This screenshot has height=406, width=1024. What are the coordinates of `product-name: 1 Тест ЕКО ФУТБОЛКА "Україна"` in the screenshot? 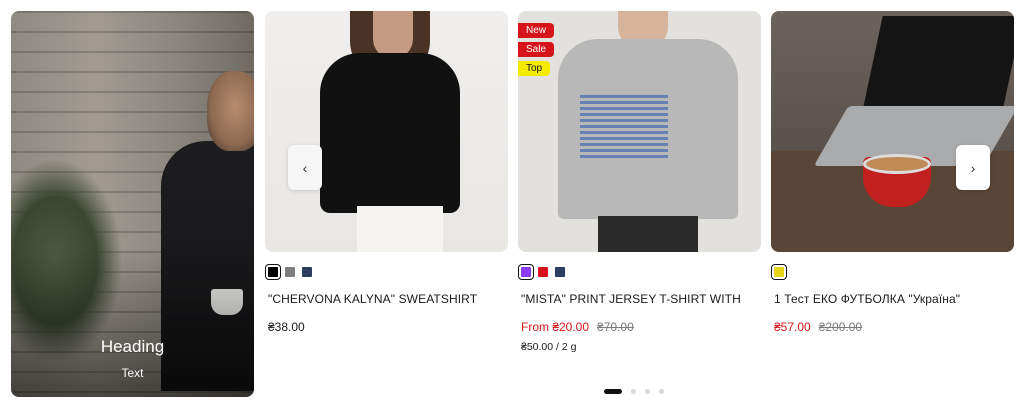 It's located at (894, 299).